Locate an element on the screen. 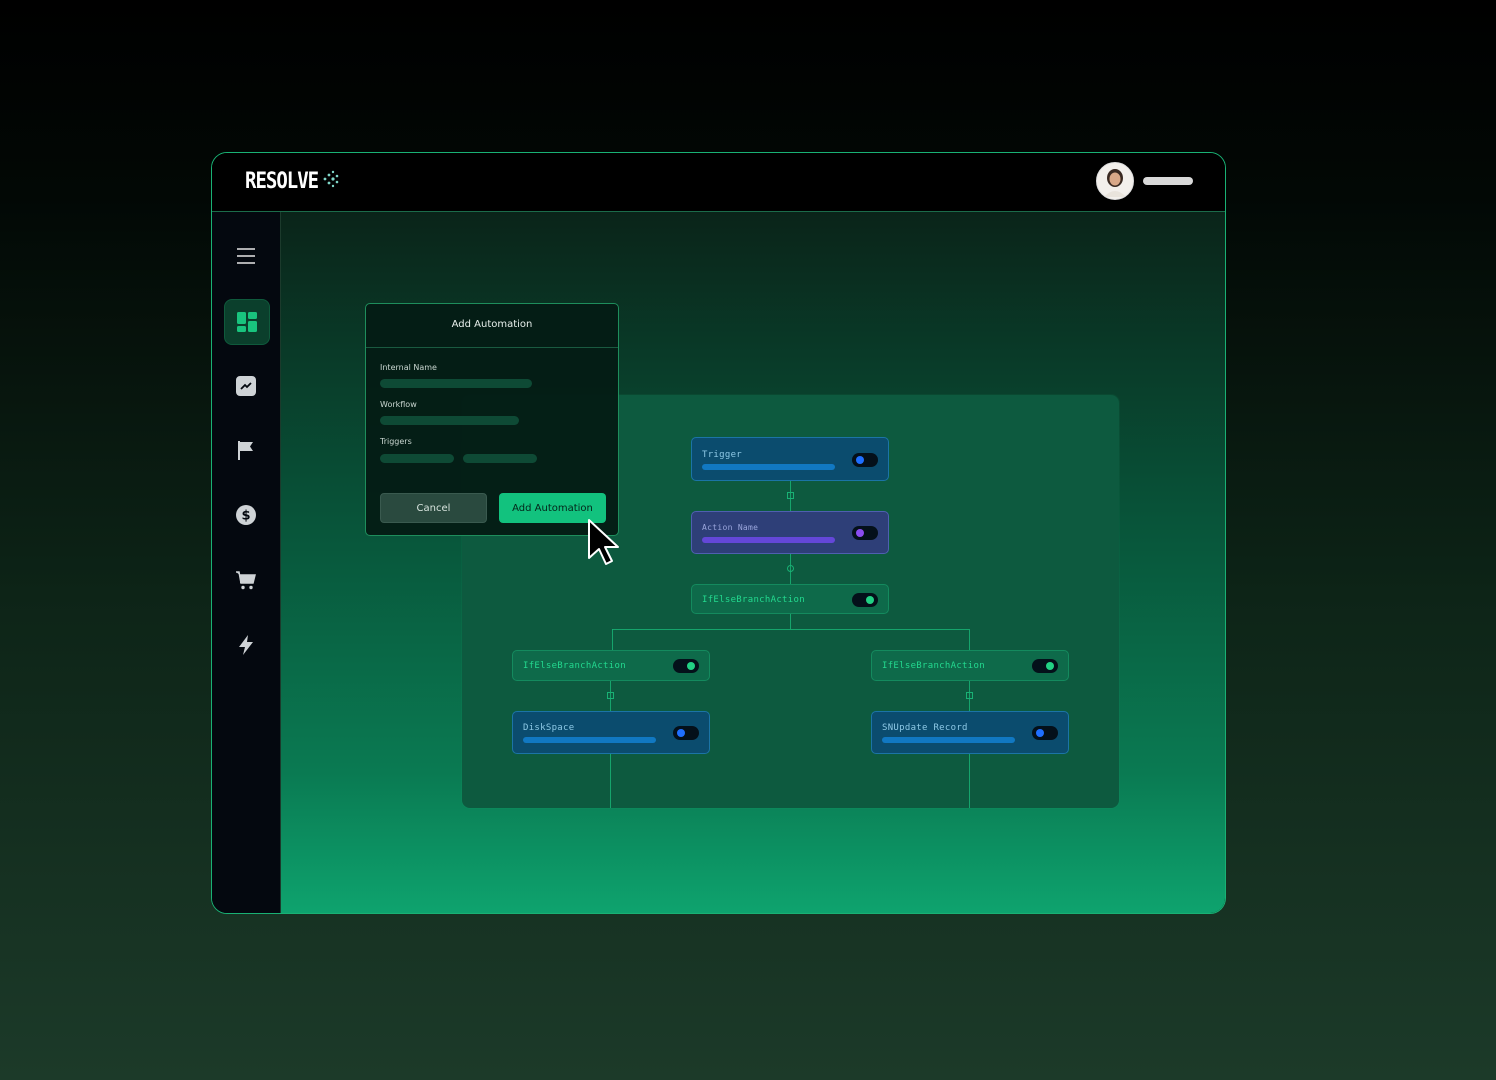 This screenshot has height=1080, width=1496. lightning-icon is located at coordinates (246, 645).